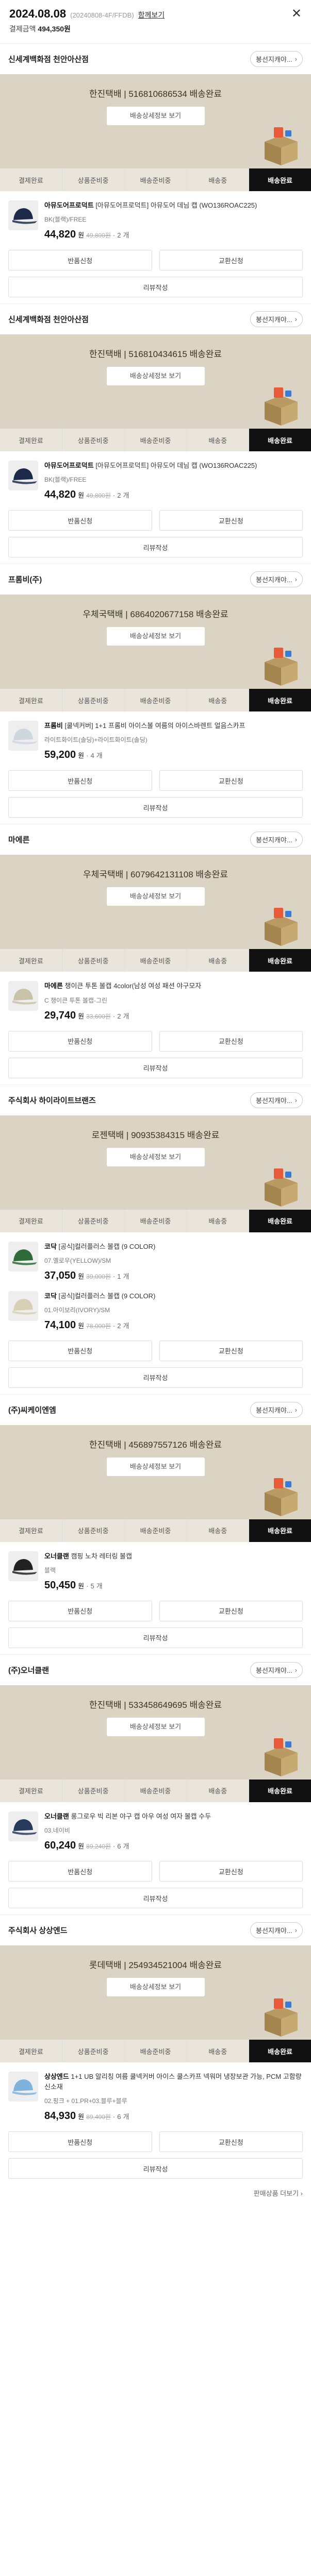 This screenshot has height=2576, width=311. I want to click on product-name: [쿨넥커버] 1+1 프롬비 아이스볼 여름의 아이스바렌트 얼음스카프, so click(154, 726).